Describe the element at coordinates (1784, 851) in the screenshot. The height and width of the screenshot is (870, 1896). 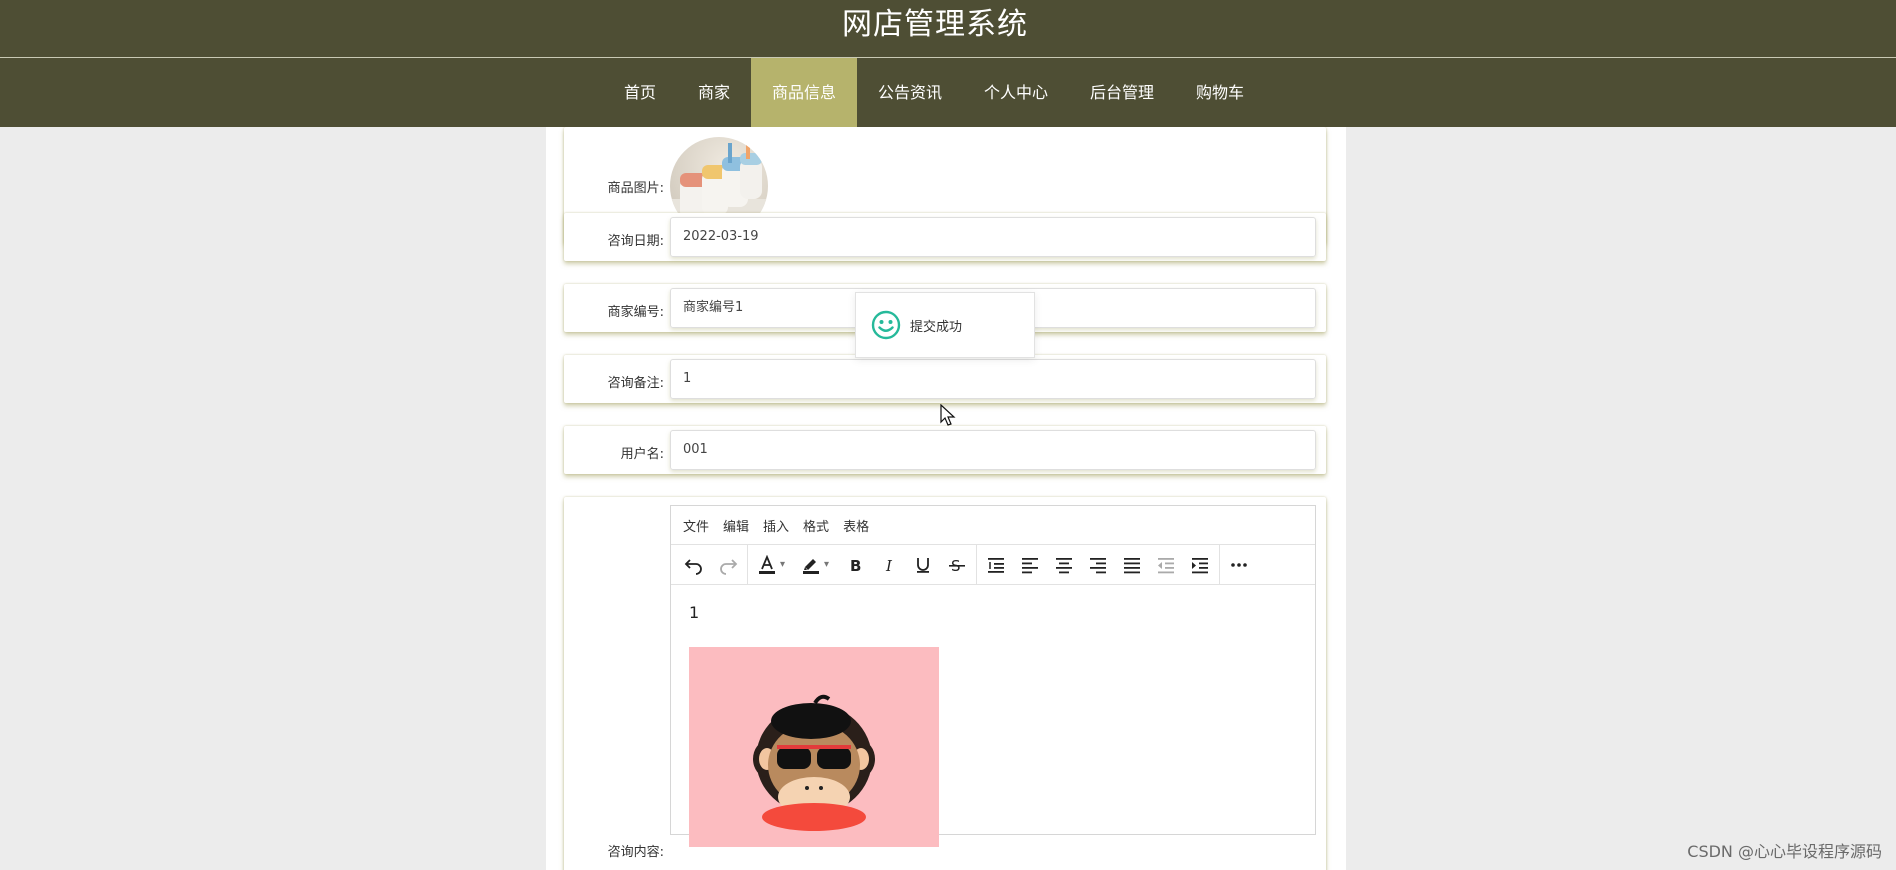
I see `watermark: CSDN @心心毕设程序源码` at that location.